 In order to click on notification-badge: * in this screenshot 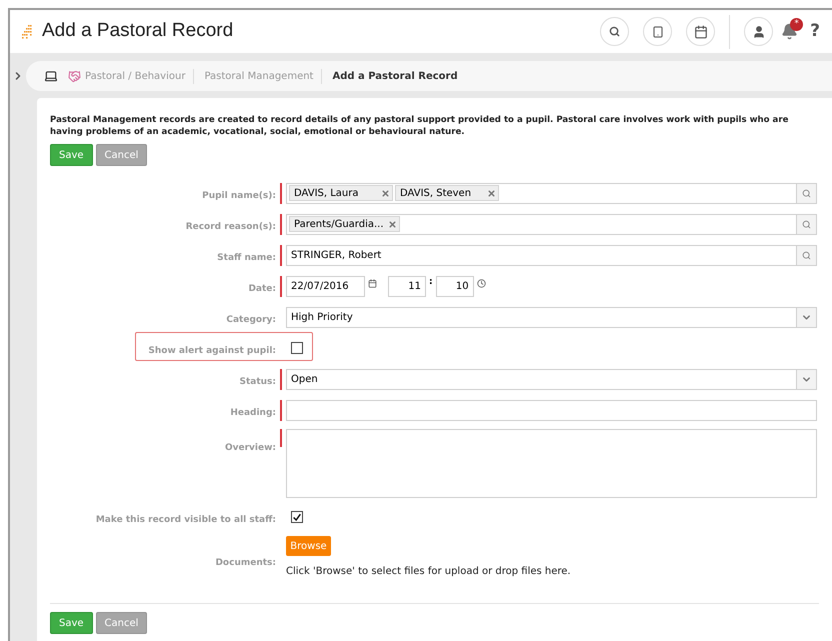, I will do `click(797, 24)`.